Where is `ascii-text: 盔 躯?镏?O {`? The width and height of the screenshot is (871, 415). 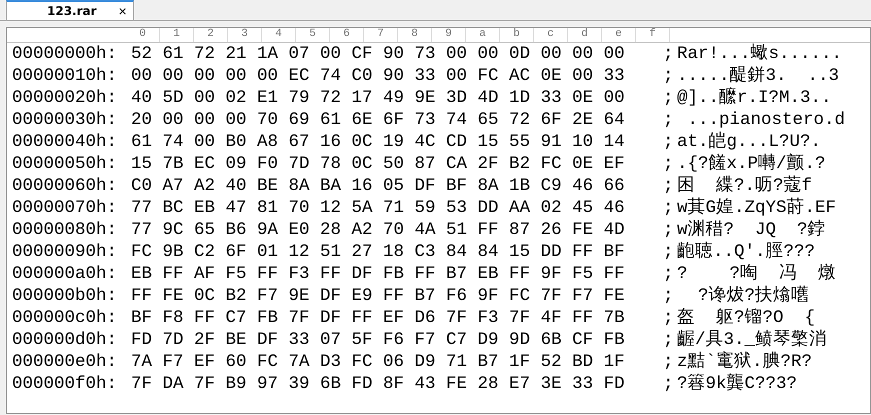
ascii-text: 盔 躯?镏?O { is located at coordinates (746, 318).